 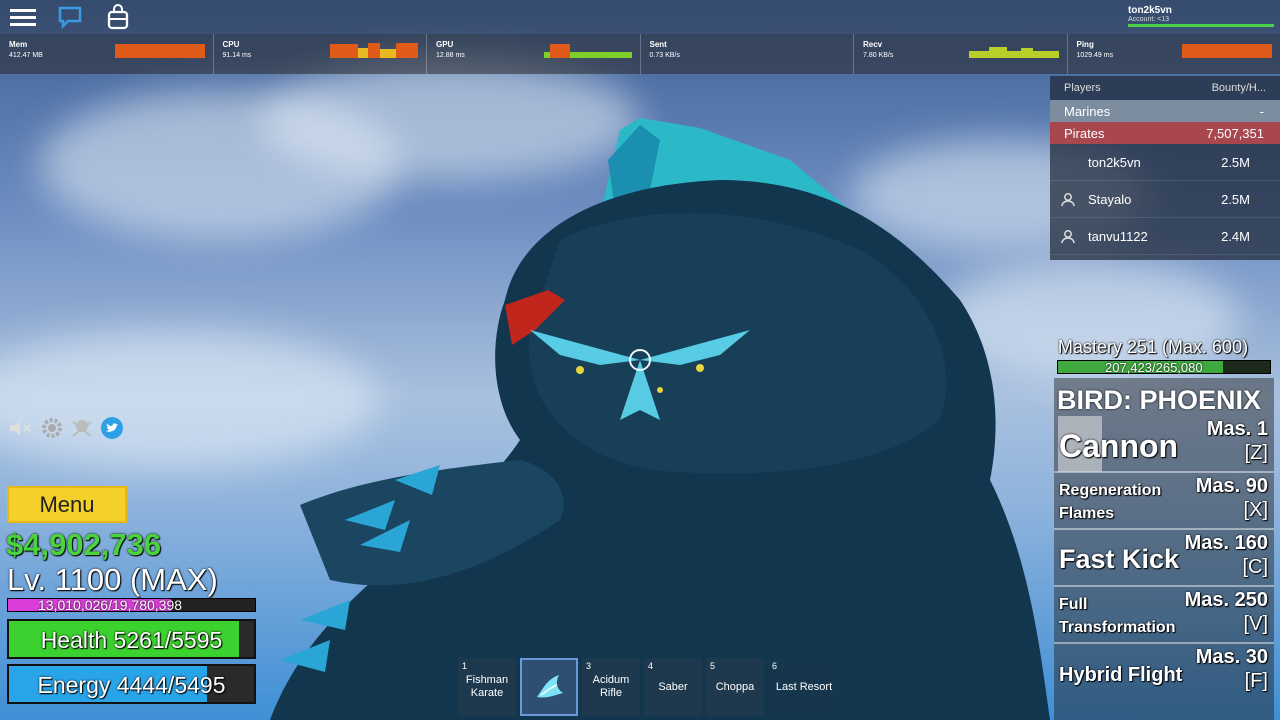 I want to click on hotbar-slot-3: 3 Acidum Rifle, so click(x=611, y=687).